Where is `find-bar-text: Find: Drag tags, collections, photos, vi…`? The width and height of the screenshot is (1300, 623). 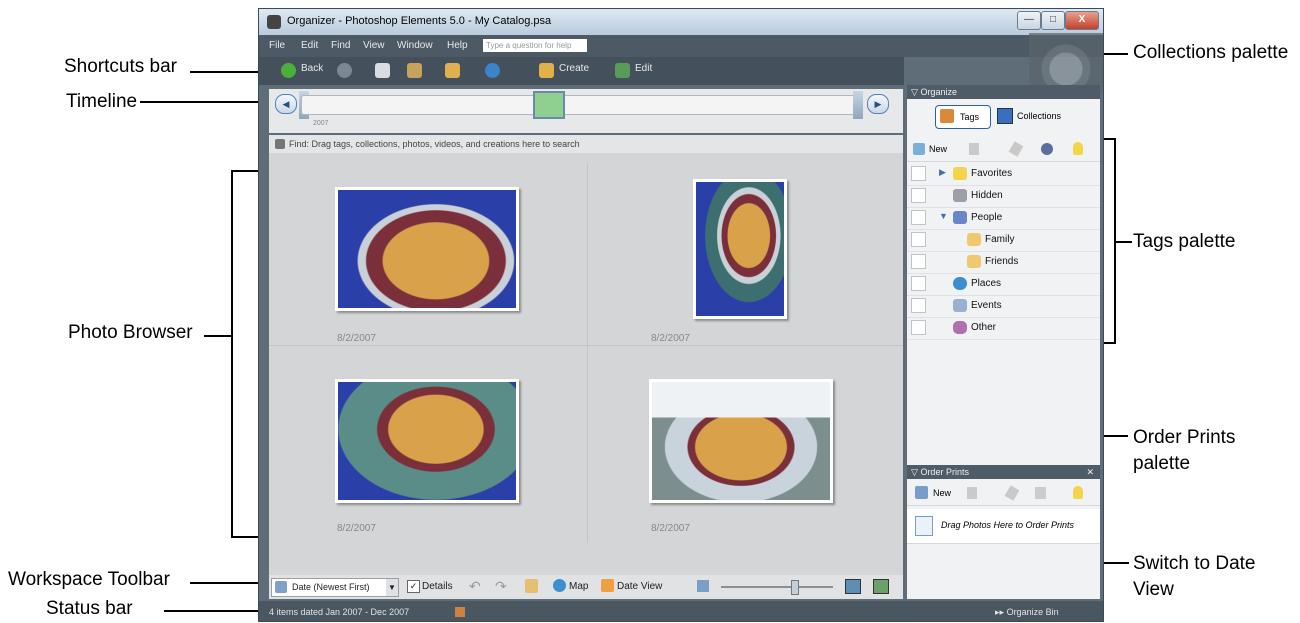
find-bar-text: Find: Drag tags, collections, photos, vi… is located at coordinates (434, 144).